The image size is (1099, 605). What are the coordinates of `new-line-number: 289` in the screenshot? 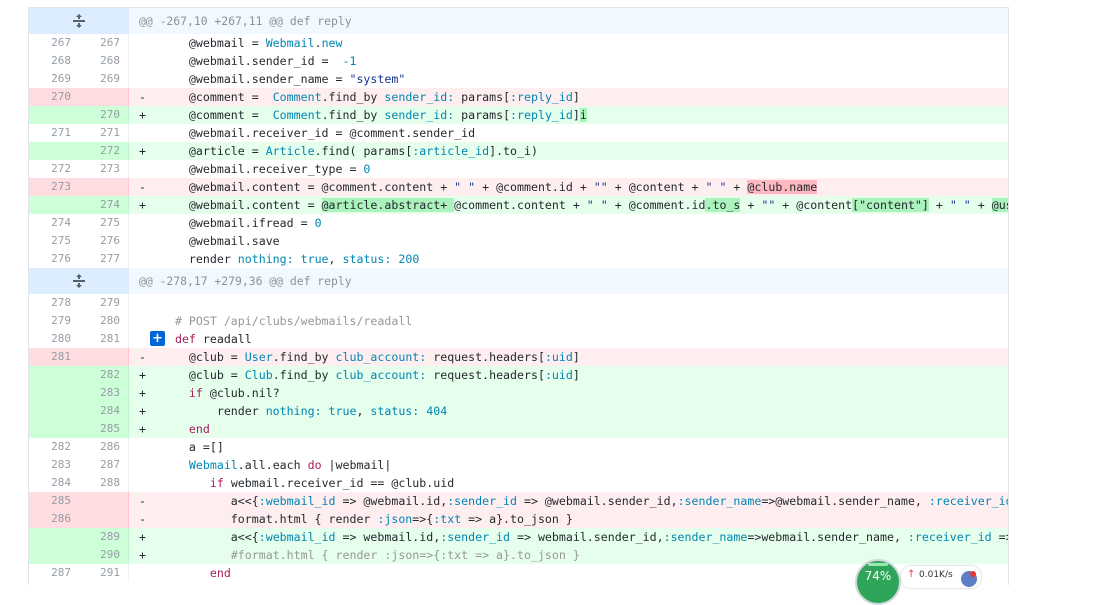 It's located at (104, 537).